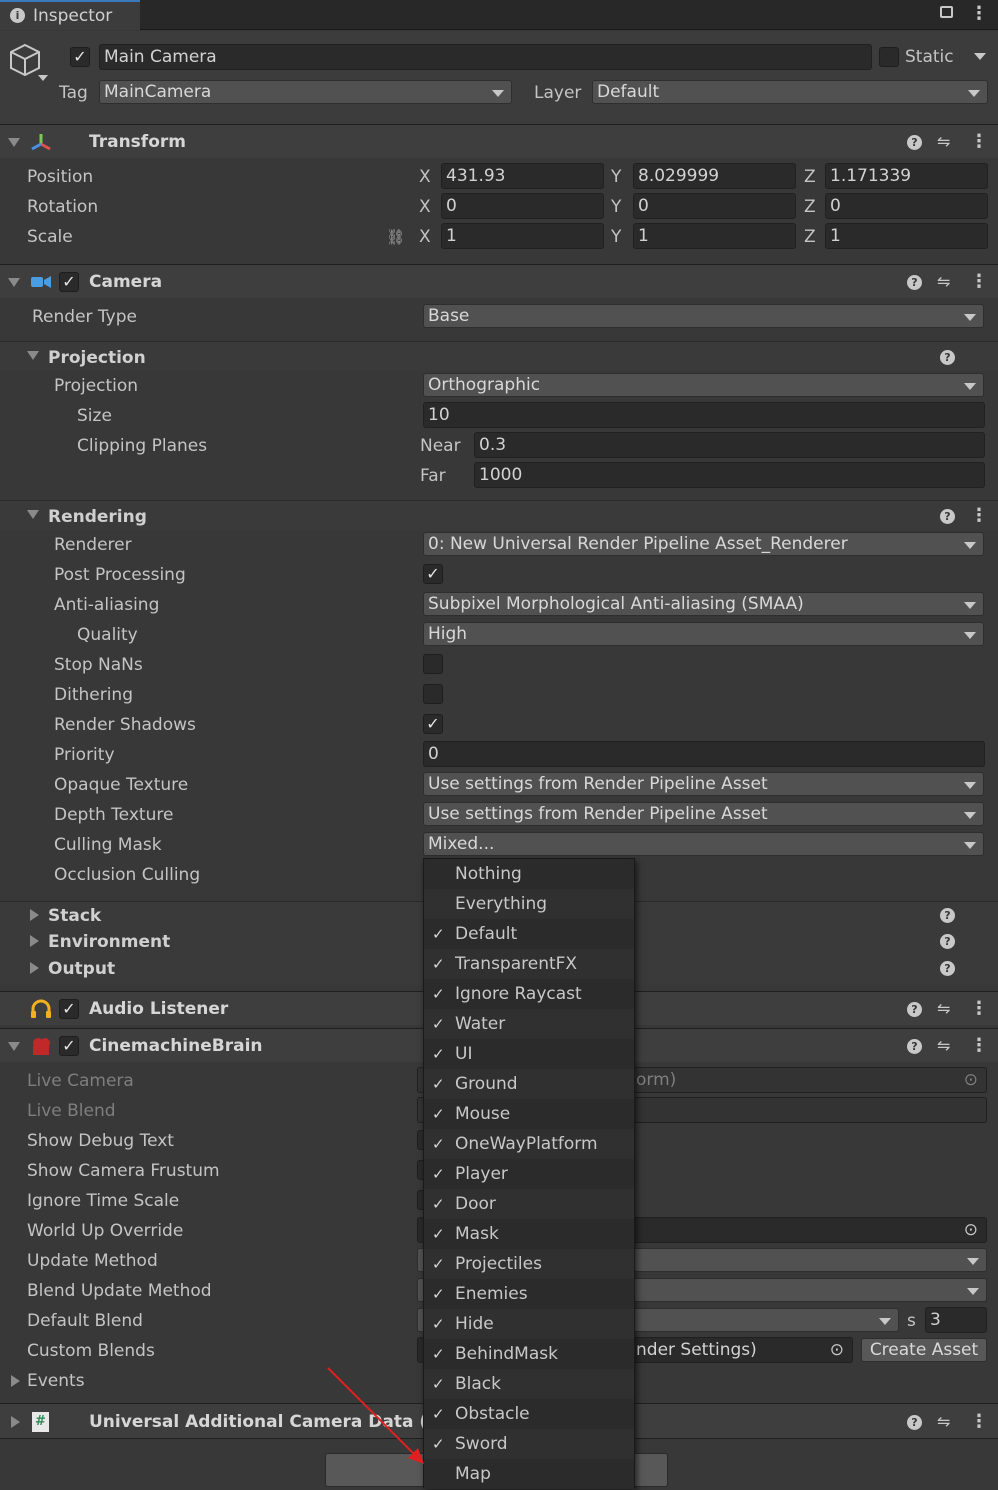 The image size is (998, 1490). What do you see at coordinates (714, 176) in the screenshot?
I see `position-y-field: 8.029999` at bounding box center [714, 176].